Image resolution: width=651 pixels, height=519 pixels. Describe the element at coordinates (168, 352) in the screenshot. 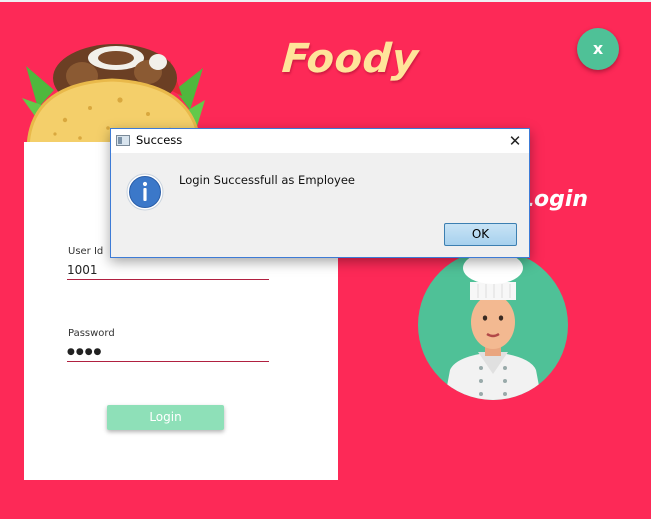

I see `password-input: ●●●●` at that location.